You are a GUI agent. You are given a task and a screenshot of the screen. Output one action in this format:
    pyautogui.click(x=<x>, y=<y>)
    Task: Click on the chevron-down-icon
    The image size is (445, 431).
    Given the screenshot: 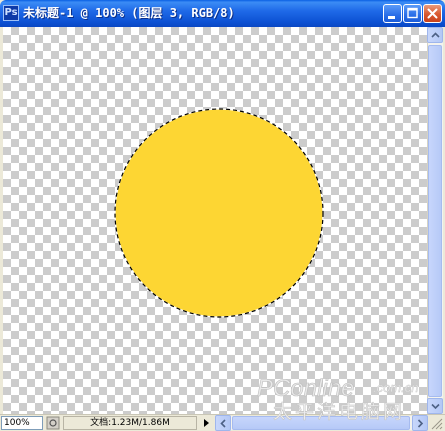 What is the action you would take?
    pyautogui.click(x=435, y=406)
    